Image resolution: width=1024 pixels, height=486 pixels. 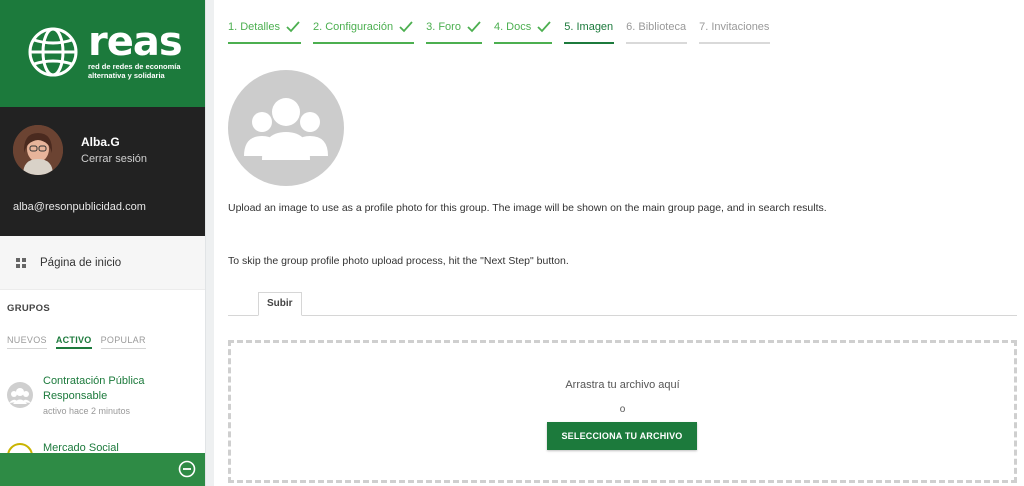 I want to click on group-photo-placeholder, so click(x=286, y=128).